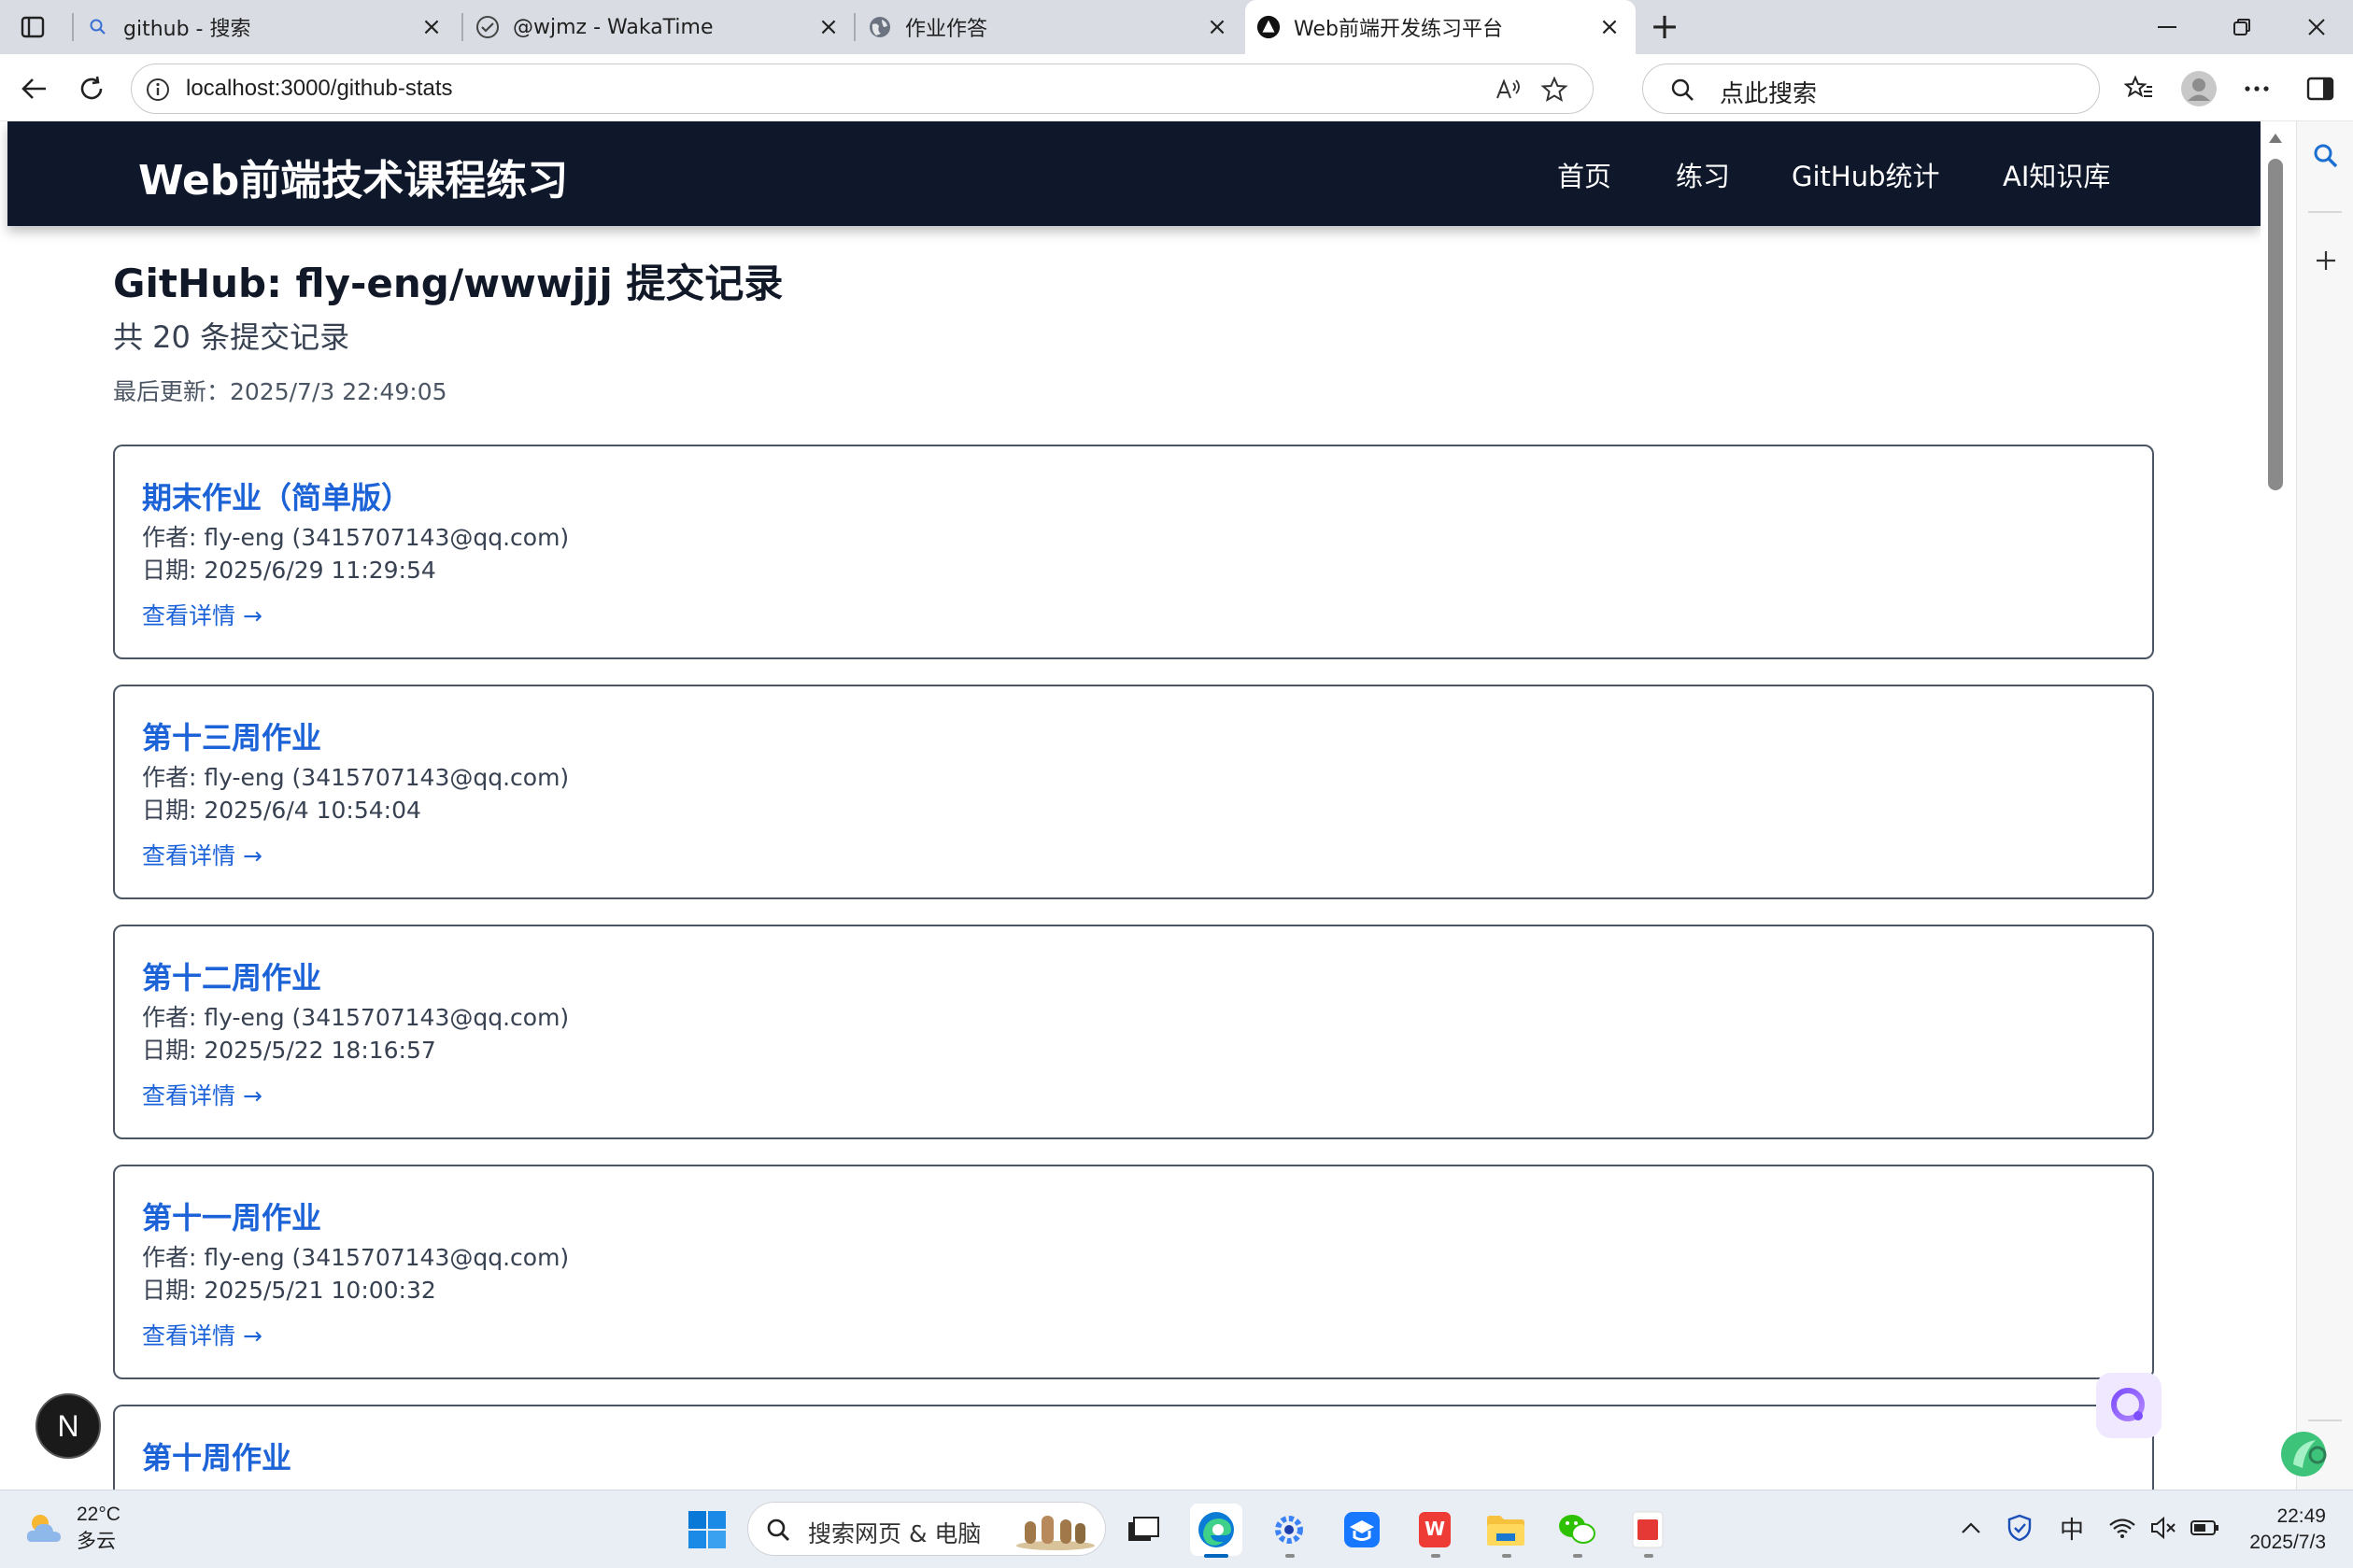  What do you see at coordinates (276, 495) in the screenshot?
I see `commit-title: 期末作业（简单版）` at bounding box center [276, 495].